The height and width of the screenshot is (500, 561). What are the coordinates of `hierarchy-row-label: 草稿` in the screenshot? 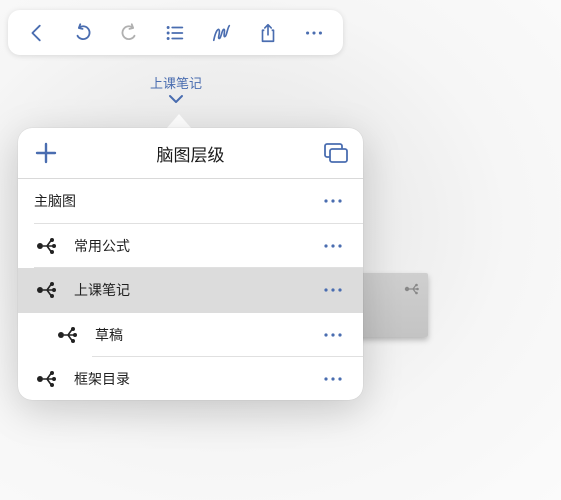 It's located at (109, 335).